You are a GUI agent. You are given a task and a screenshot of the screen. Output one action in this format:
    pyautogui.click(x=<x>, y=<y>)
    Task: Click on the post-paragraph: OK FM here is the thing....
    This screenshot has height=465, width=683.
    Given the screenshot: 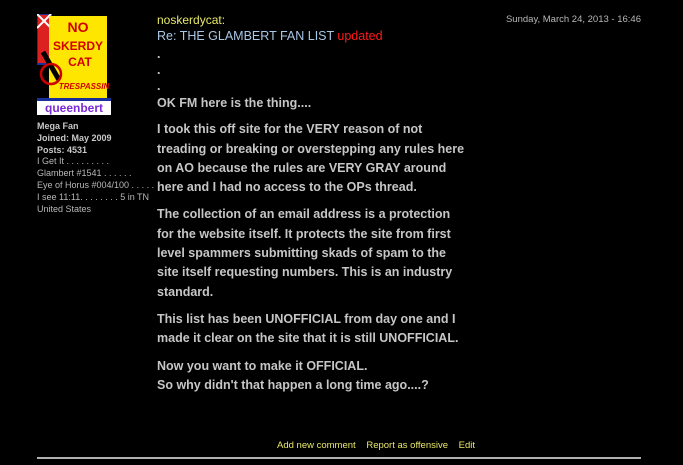 What is the action you would take?
    pyautogui.click(x=234, y=103)
    